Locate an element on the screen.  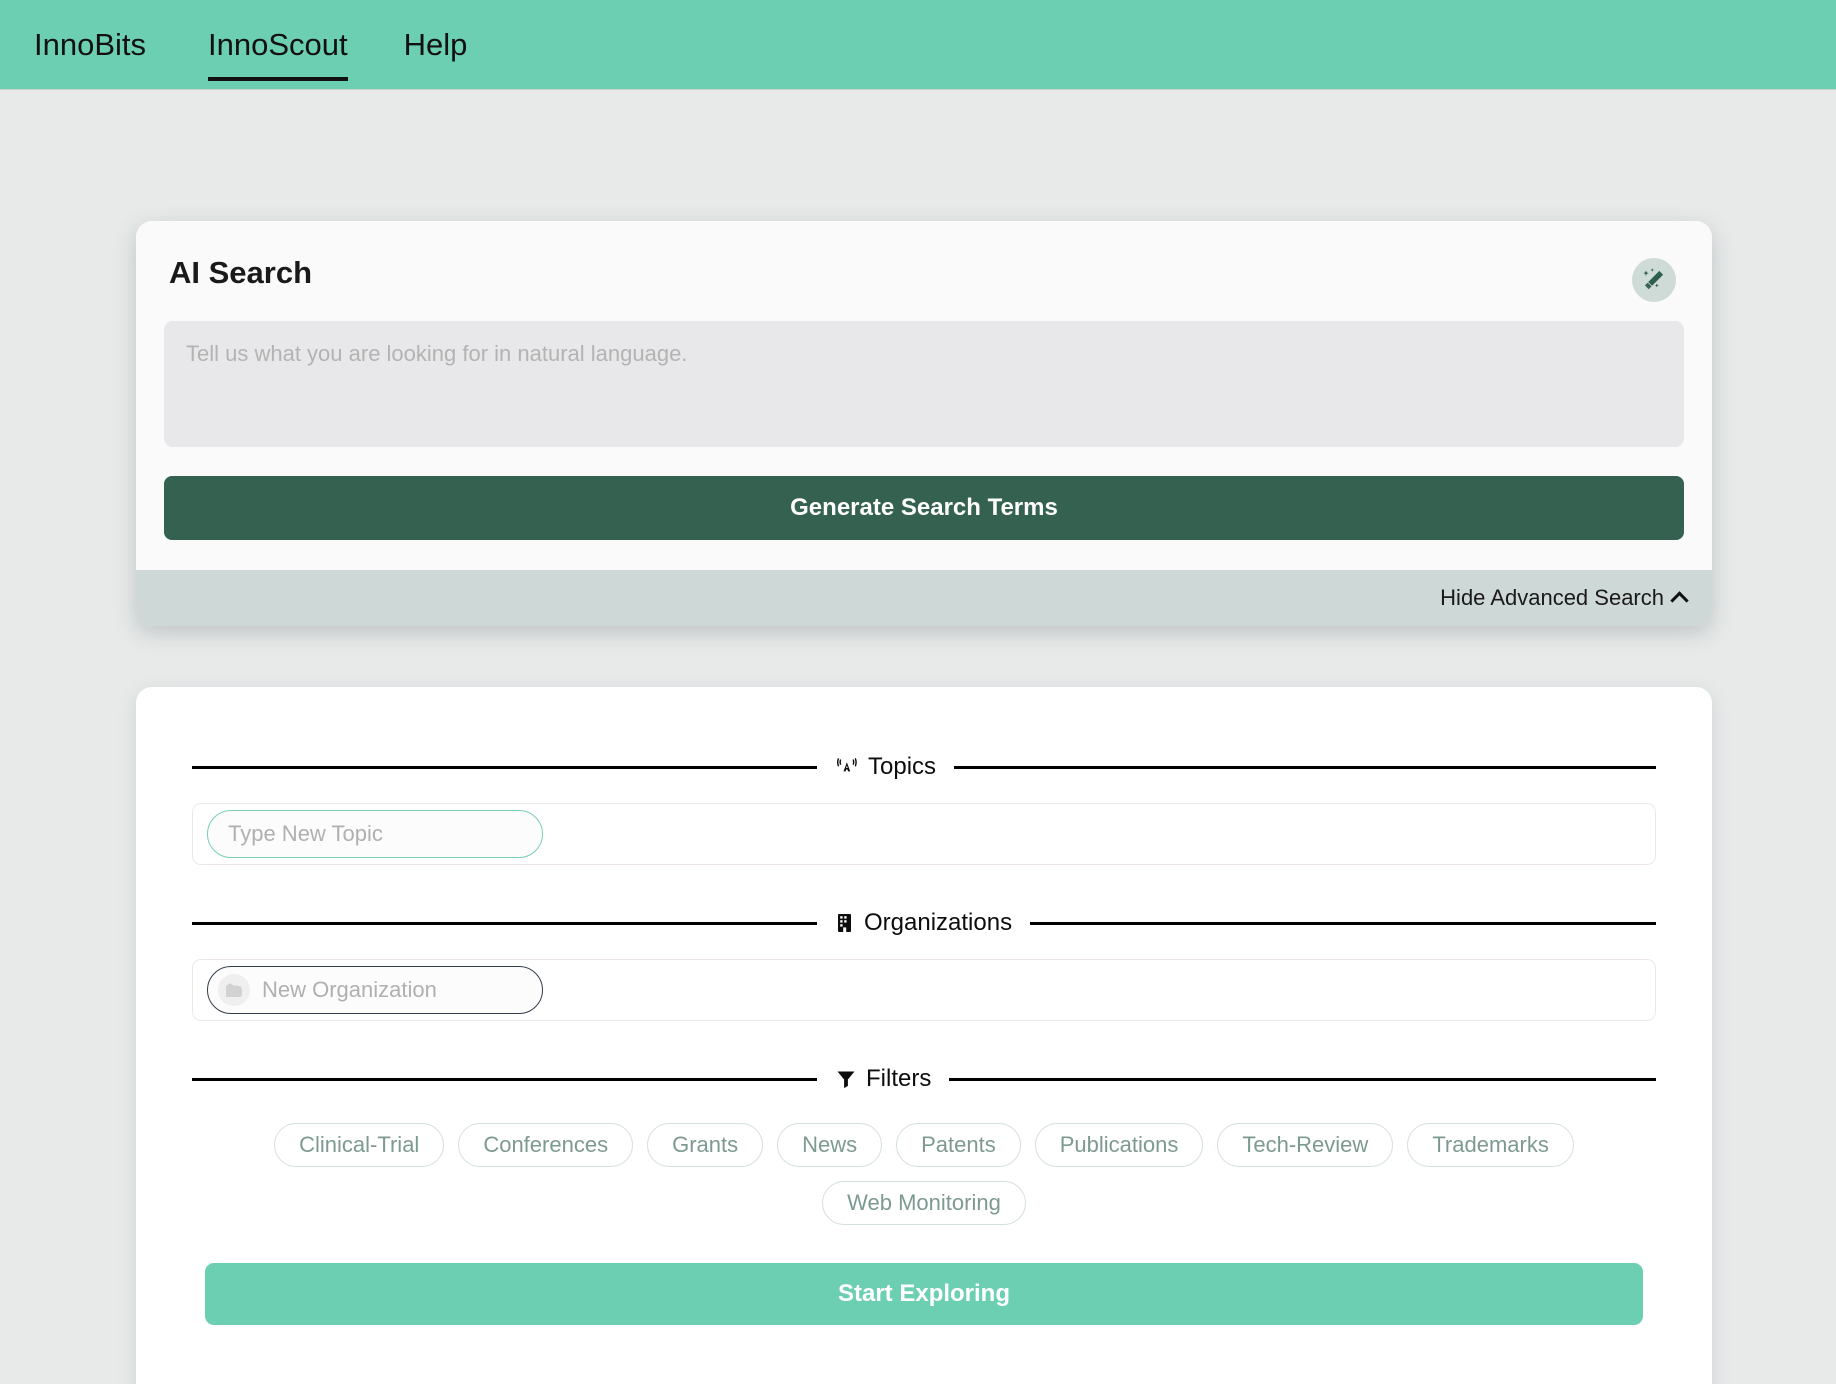
organization-avatar-icon is located at coordinates (234, 990).